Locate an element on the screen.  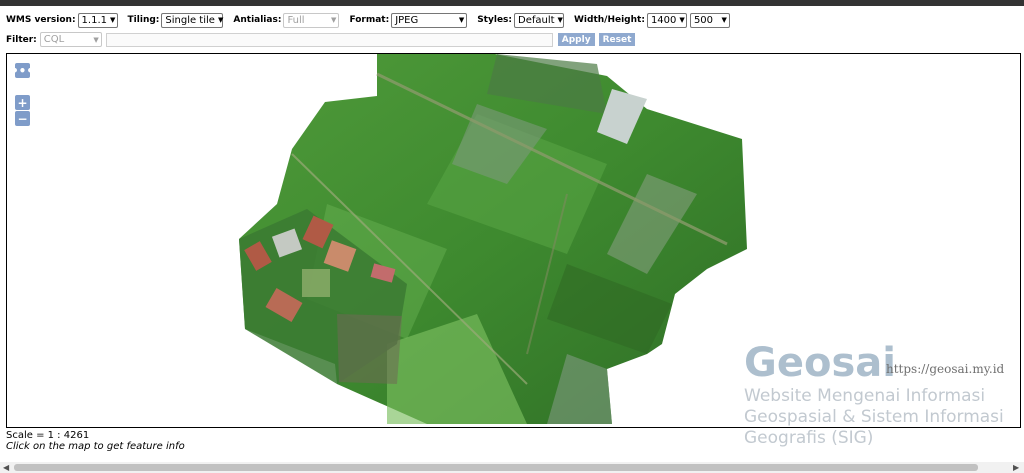
zoom-out-button: − is located at coordinates (22, 118).